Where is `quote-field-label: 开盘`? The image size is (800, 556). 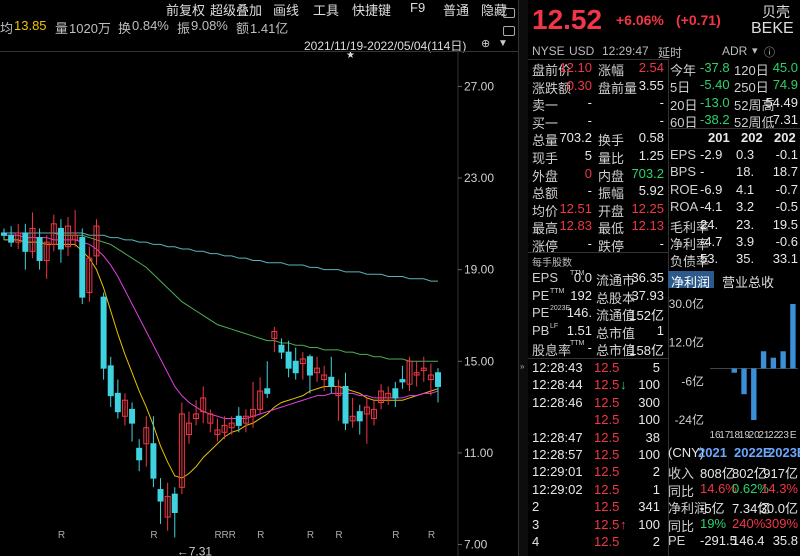
quote-field-label: 开盘 is located at coordinates (611, 211).